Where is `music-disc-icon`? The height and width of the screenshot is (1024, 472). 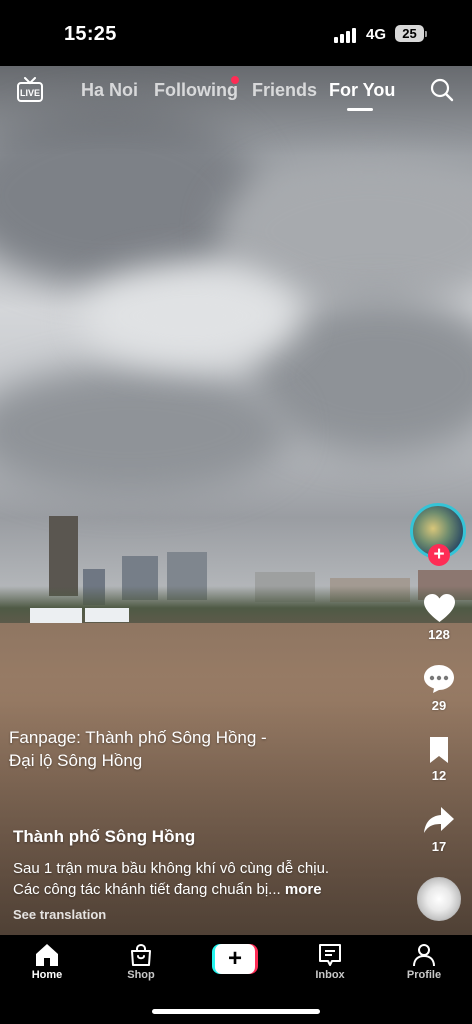
music-disc-icon is located at coordinates (439, 899).